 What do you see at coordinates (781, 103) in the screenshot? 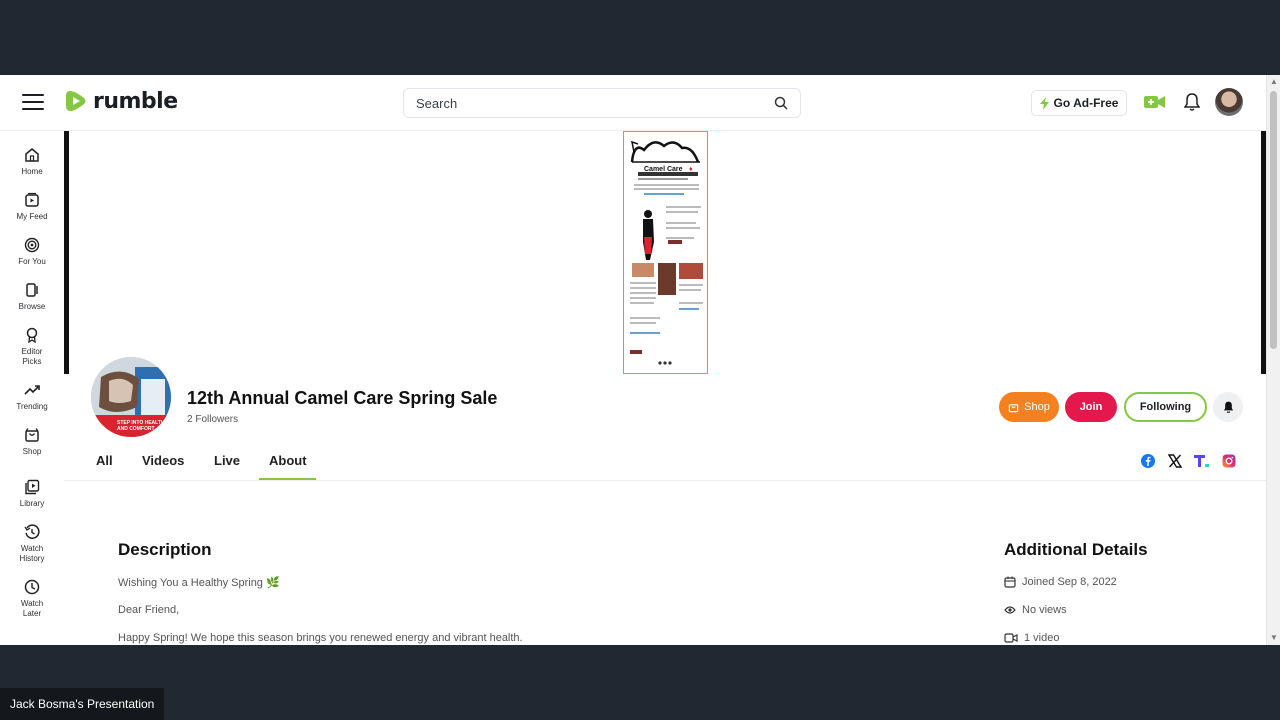
I see `search-icon` at bounding box center [781, 103].